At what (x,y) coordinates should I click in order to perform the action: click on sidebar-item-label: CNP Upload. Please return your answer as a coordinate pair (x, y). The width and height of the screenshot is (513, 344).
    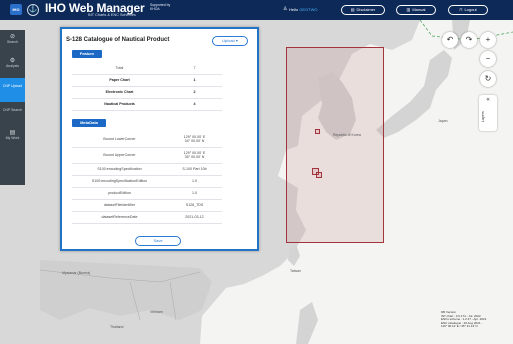
    Looking at the image, I should click on (12, 86).